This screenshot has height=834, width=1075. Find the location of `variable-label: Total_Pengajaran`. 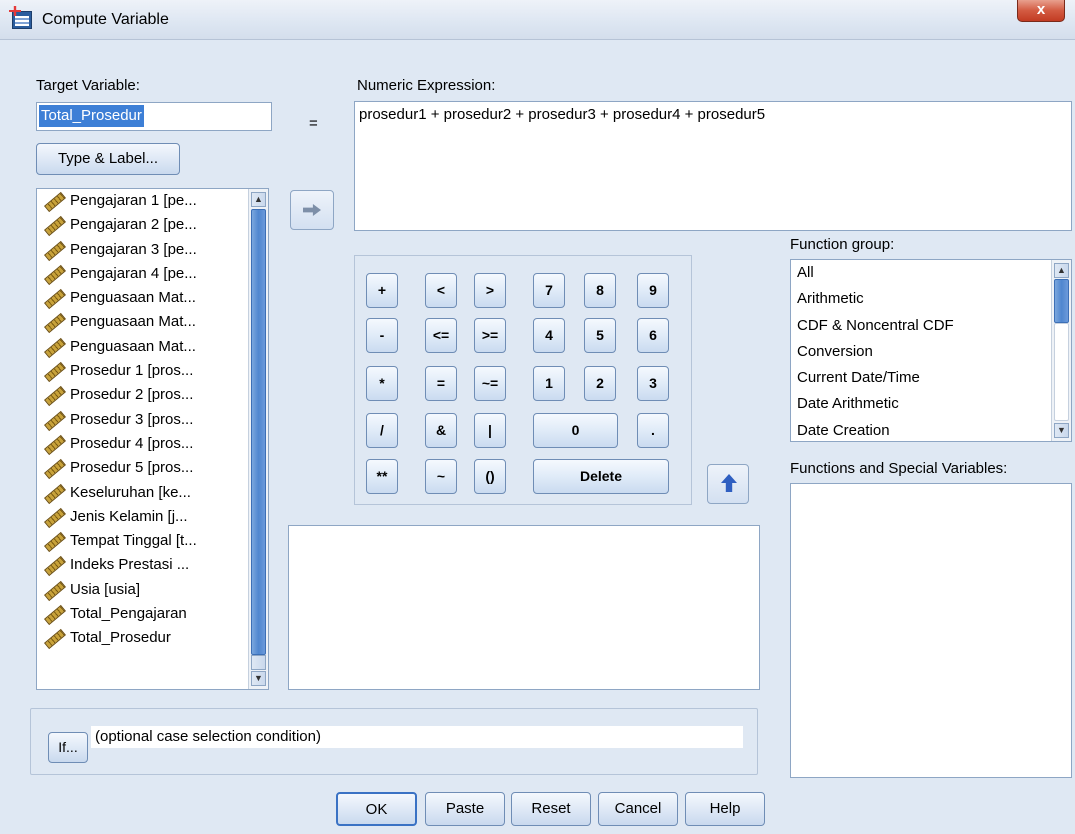

variable-label: Total_Pengajaran is located at coordinates (128, 614).